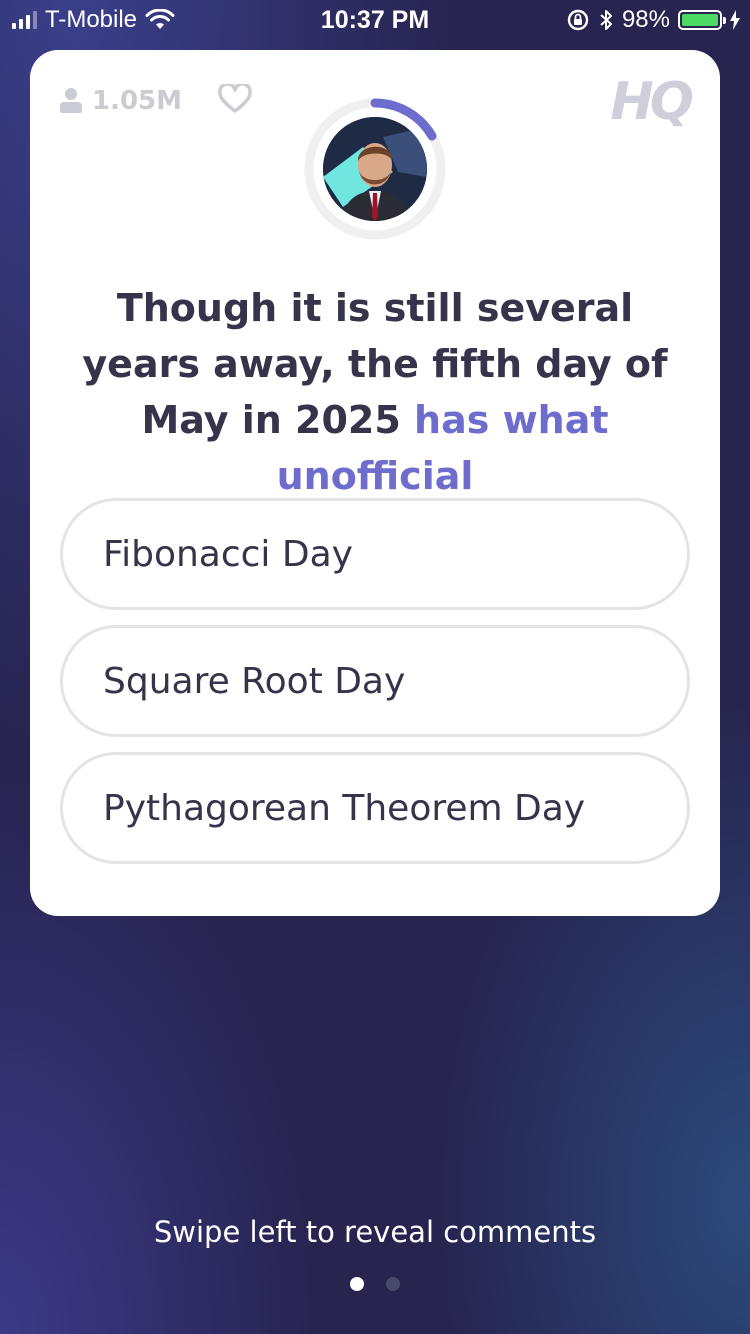  What do you see at coordinates (606, 20) in the screenshot?
I see `bluetooth-icon` at bounding box center [606, 20].